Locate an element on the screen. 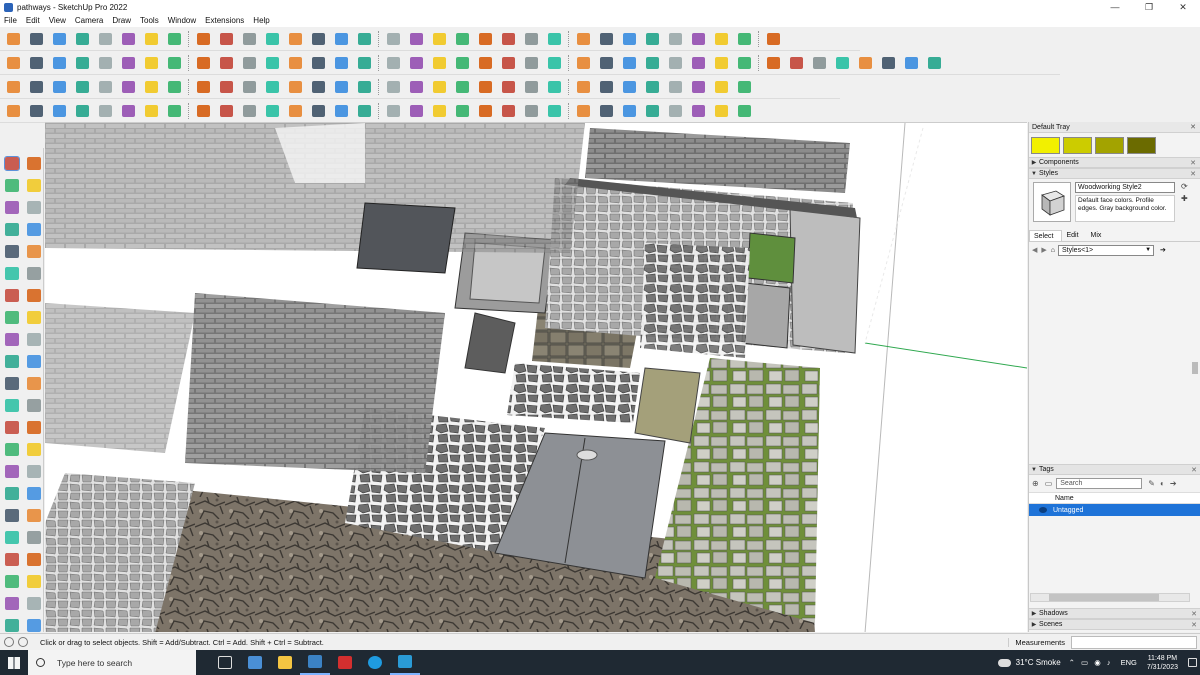 This screenshot has height=675, width=1200. draw-tool-24-button is located at coordinates (554, 63).